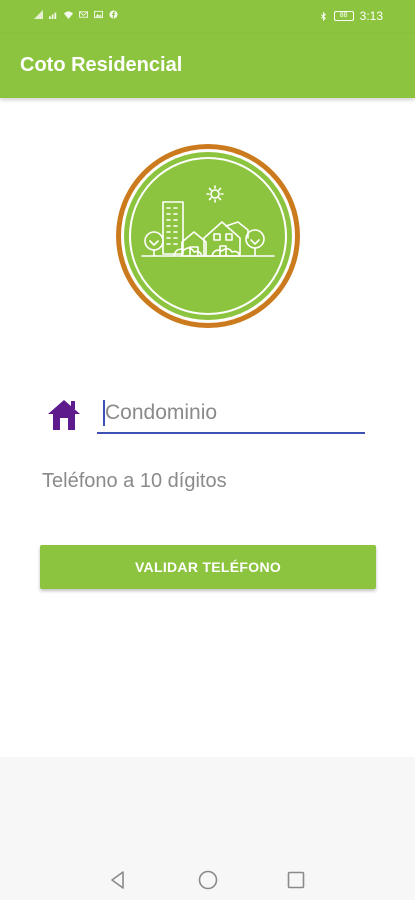 The width and height of the screenshot is (415, 900). I want to click on phone-field-hint: Teléfono a 10 dígitos, so click(134, 481).